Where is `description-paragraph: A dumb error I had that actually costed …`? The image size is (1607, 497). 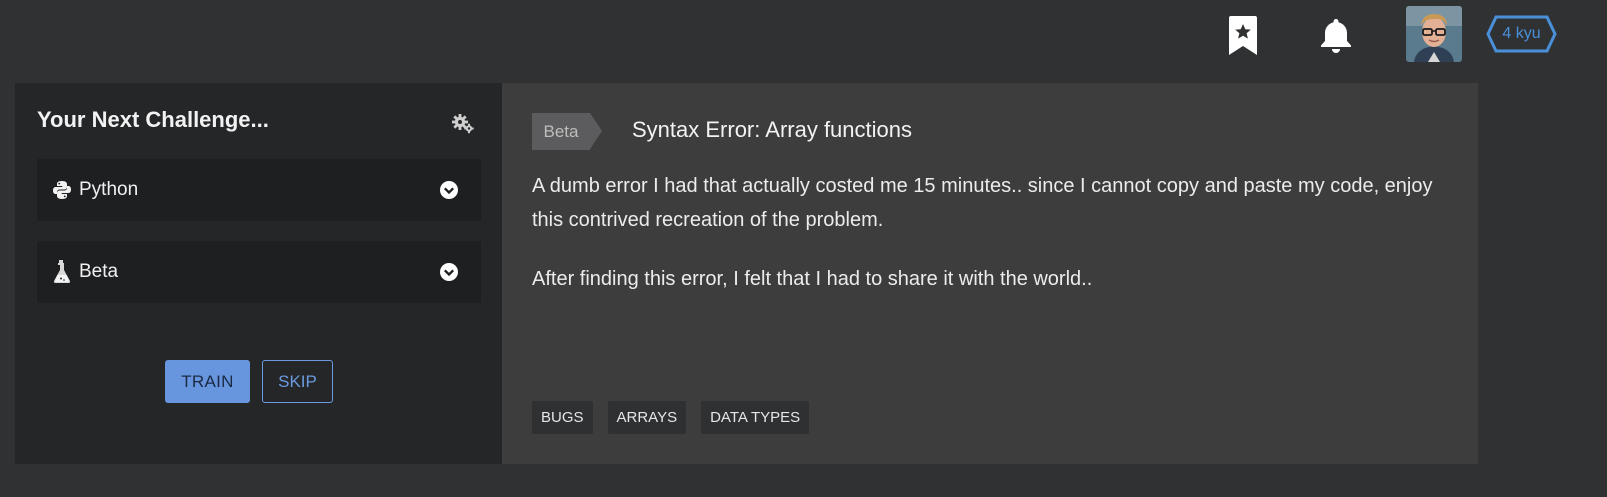
description-paragraph: A dumb error I had that actually costed … is located at coordinates (982, 203).